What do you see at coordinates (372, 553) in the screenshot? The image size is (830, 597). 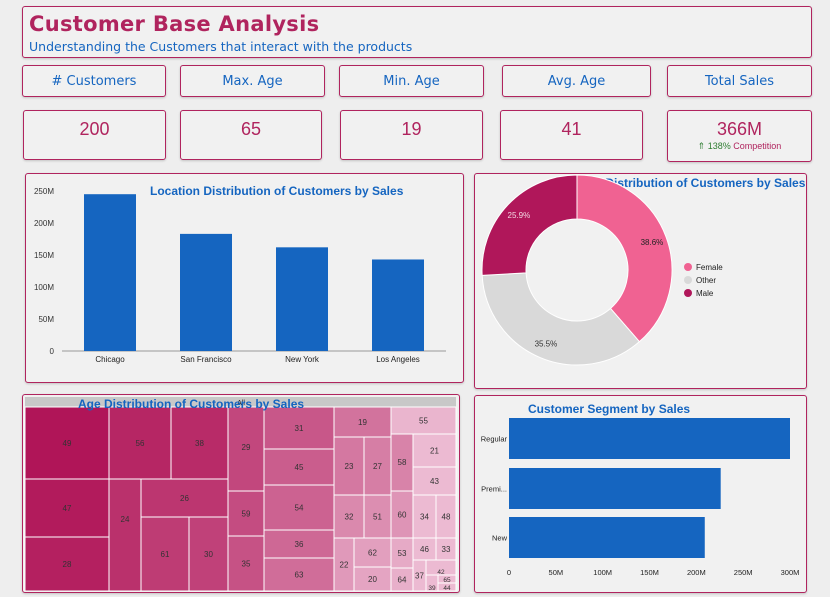 I see `treemap-cell-label: 62` at bounding box center [372, 553].